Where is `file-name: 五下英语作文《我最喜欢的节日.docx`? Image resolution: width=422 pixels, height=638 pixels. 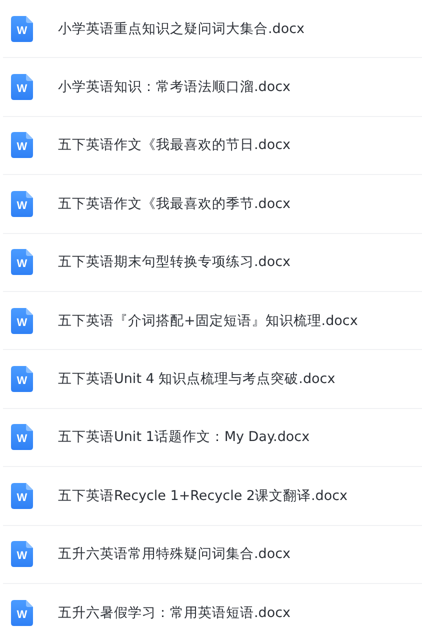
file-name: 五下英语作文《我最喜欢的节日.docx is located at coordinates (174, 145).